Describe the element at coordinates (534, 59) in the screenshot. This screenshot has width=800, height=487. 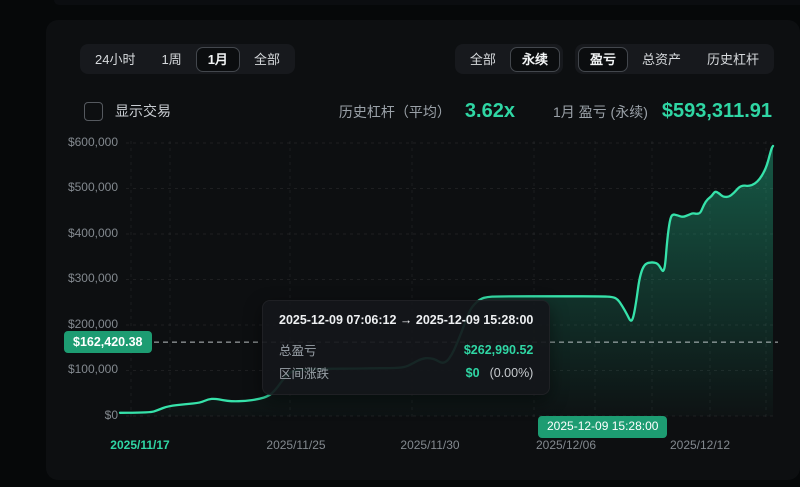
I see `scope-perpetual: 永续` at that location.